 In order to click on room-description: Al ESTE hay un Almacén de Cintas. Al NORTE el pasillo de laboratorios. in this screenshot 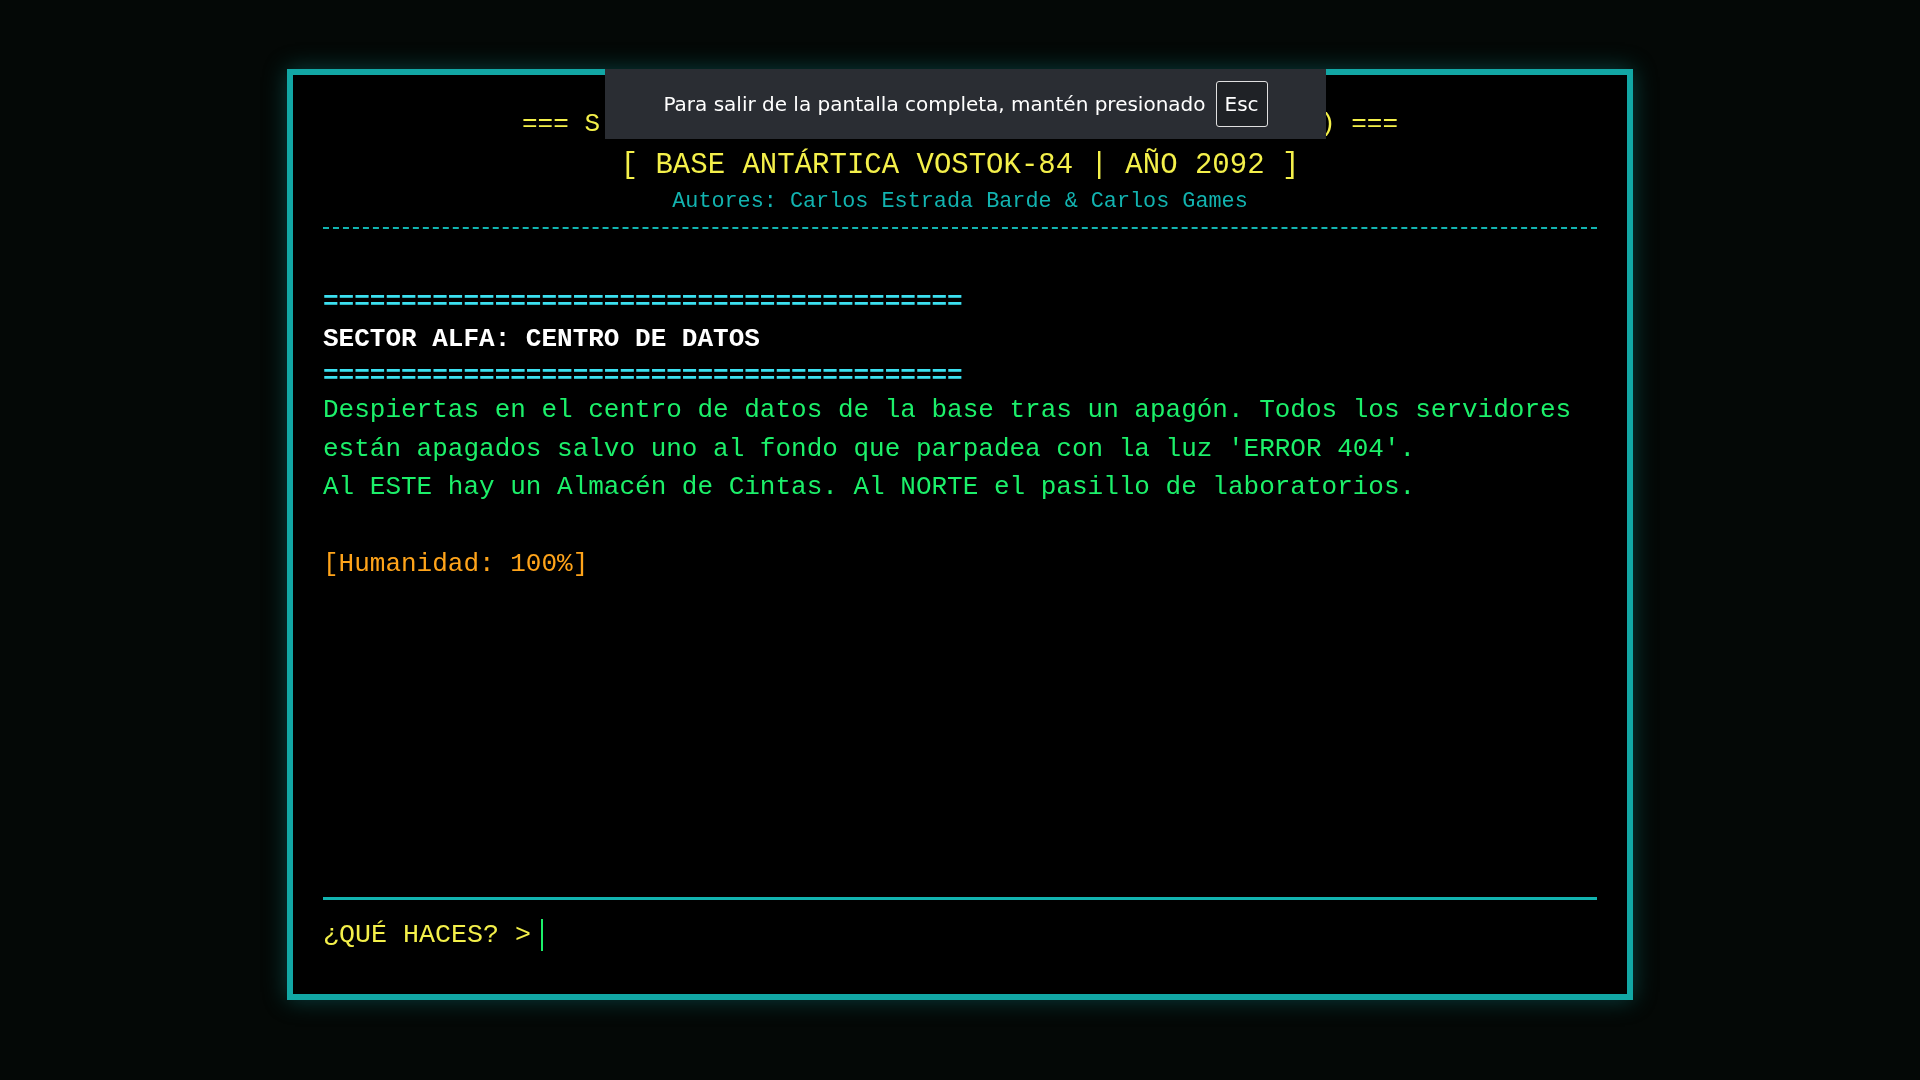, I will do `click(870, 488)`.